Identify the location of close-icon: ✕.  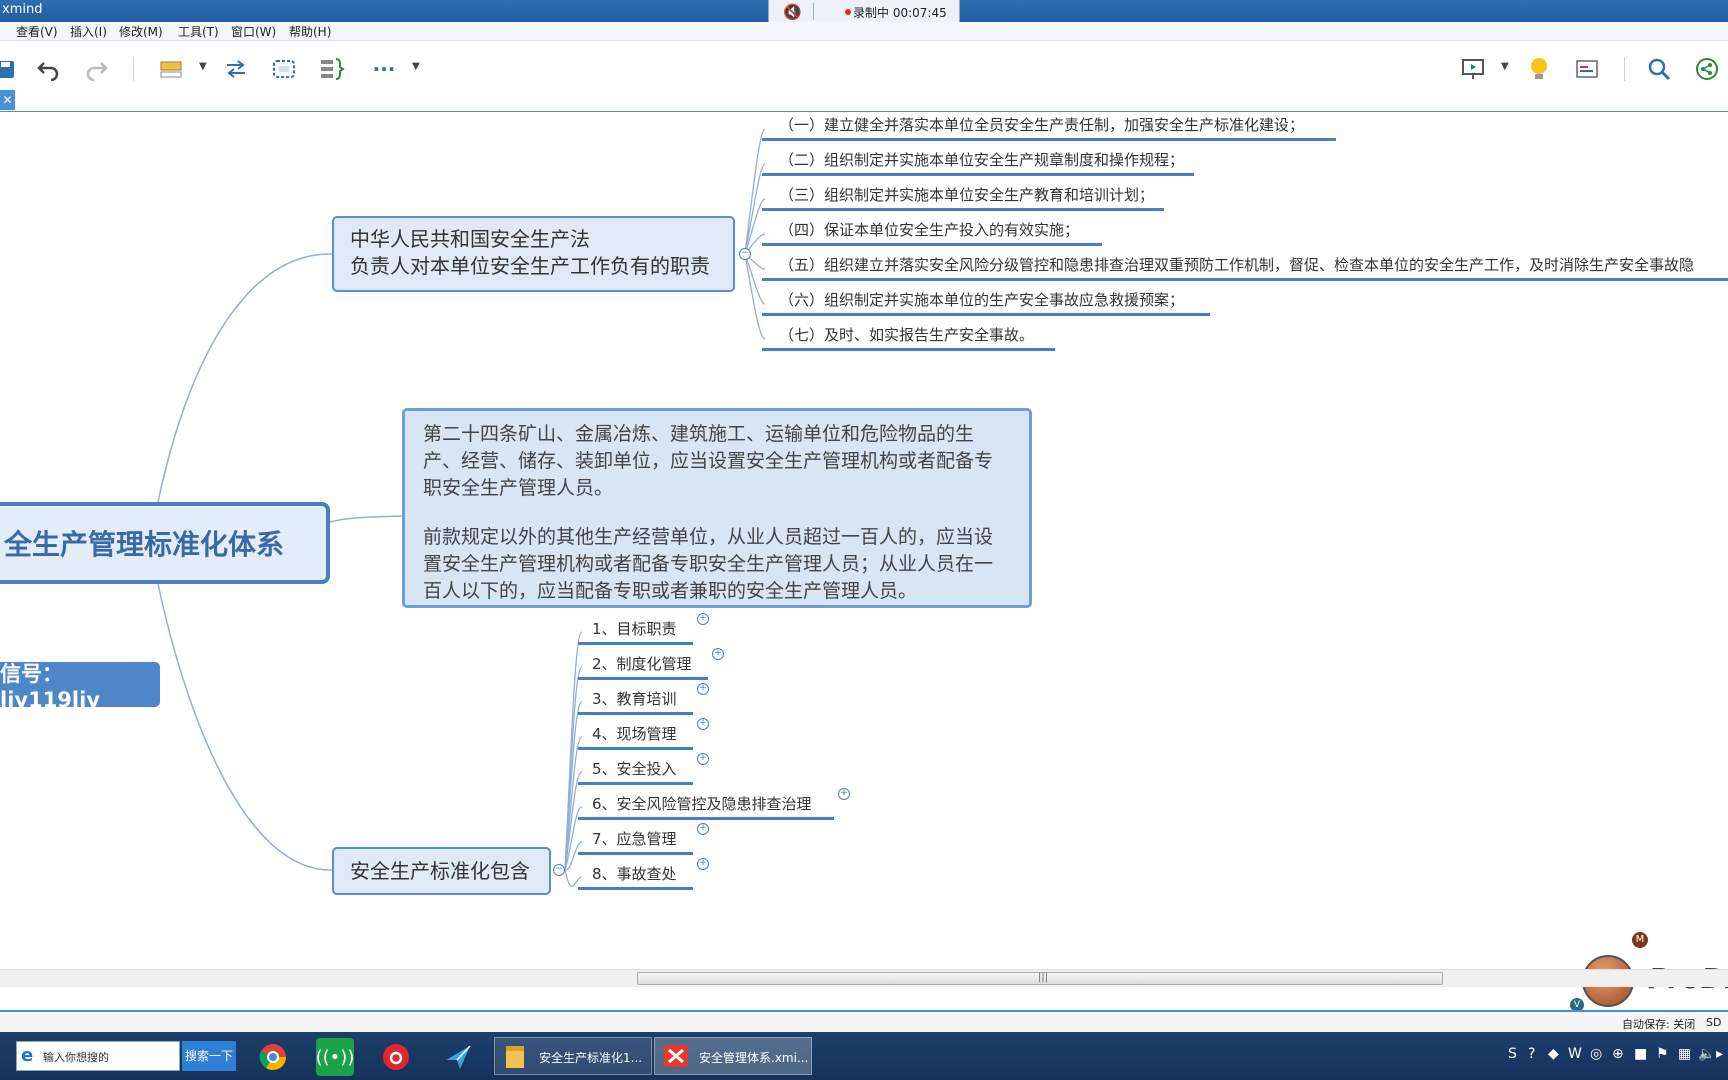
(7, 100).